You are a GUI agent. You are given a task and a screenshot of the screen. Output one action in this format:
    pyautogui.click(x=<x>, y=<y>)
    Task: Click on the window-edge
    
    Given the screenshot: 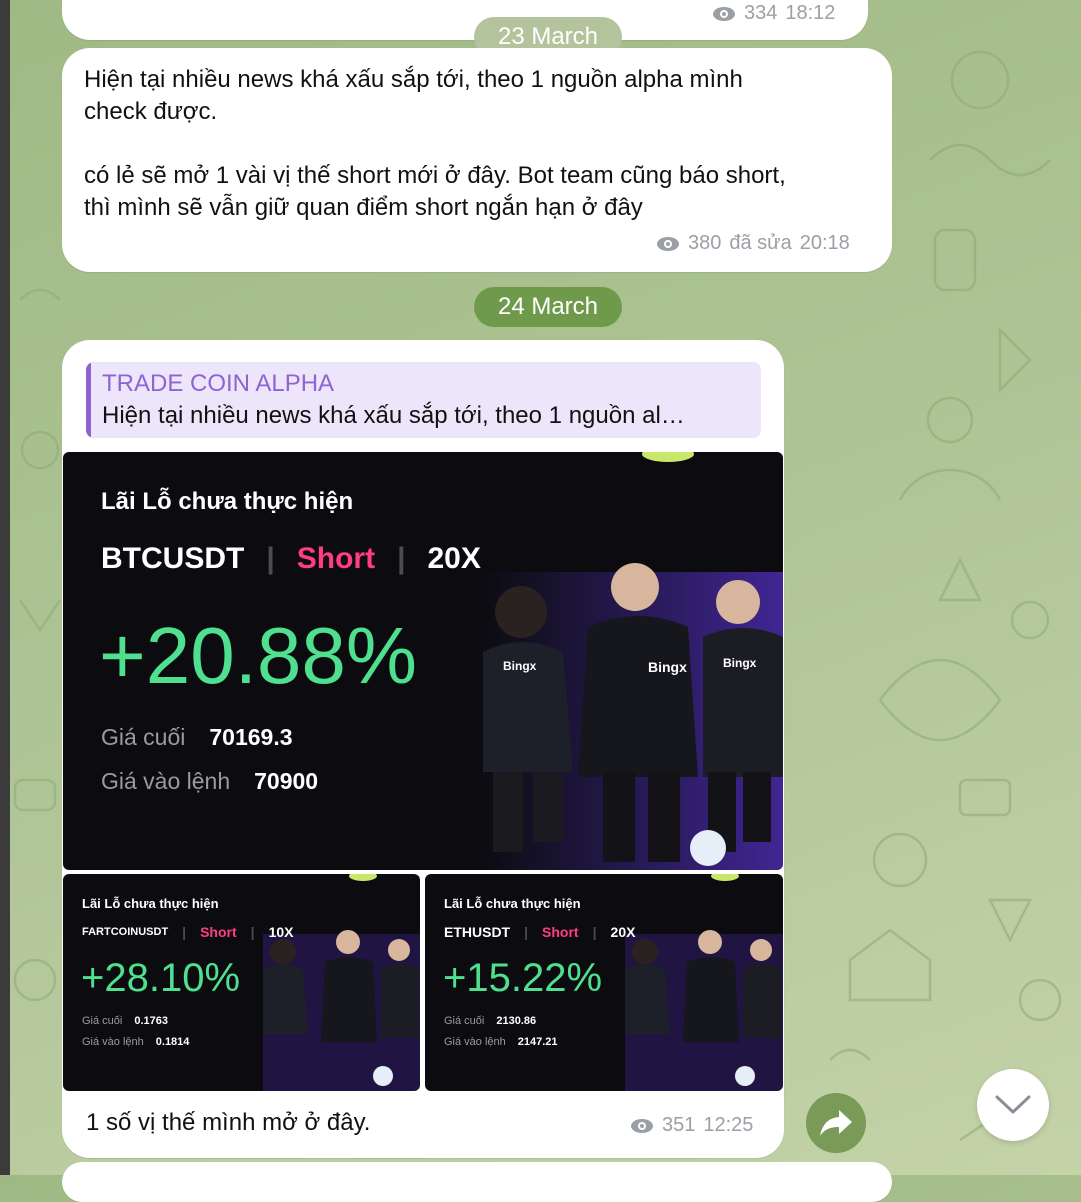 What is the action you would take?
    pyautogui.click(x=5, y=587)
    